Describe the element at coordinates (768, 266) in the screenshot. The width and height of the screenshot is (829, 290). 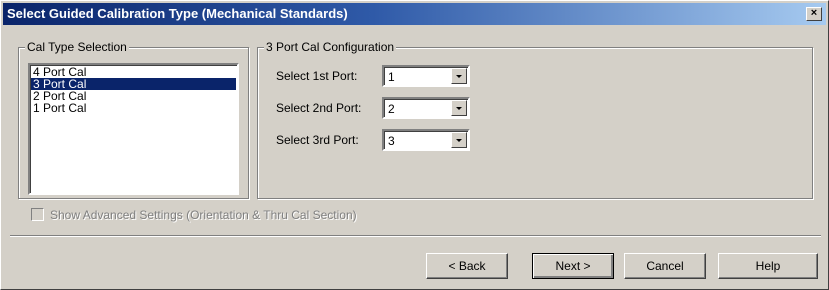
I see `help-button: Help` at that location.